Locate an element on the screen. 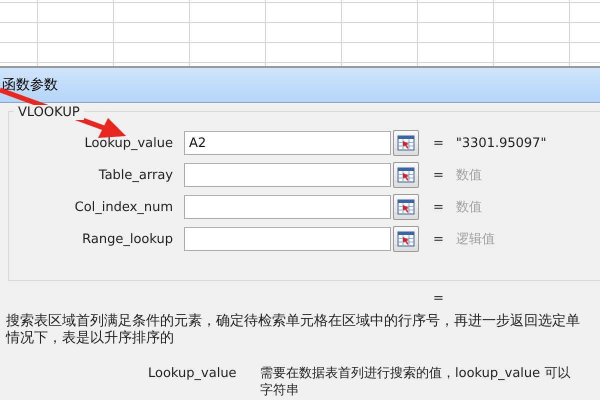 The height and width of the screenshot is (400, 600). argument-label: Table_array is located at coordinates (135, 175).